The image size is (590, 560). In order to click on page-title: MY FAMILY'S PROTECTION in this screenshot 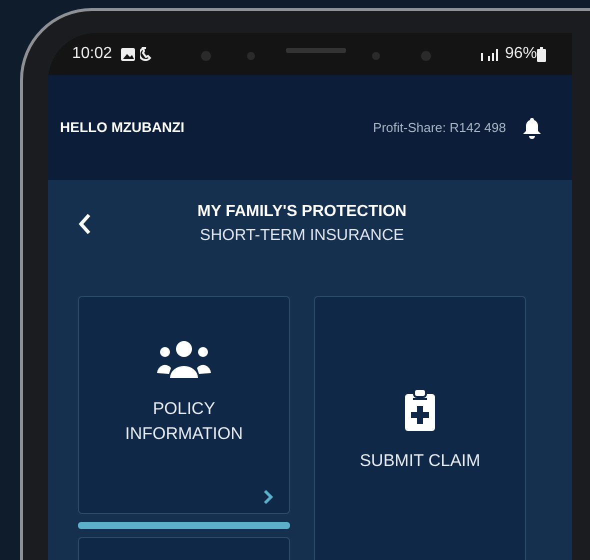, I will do `click(302, 212)`.